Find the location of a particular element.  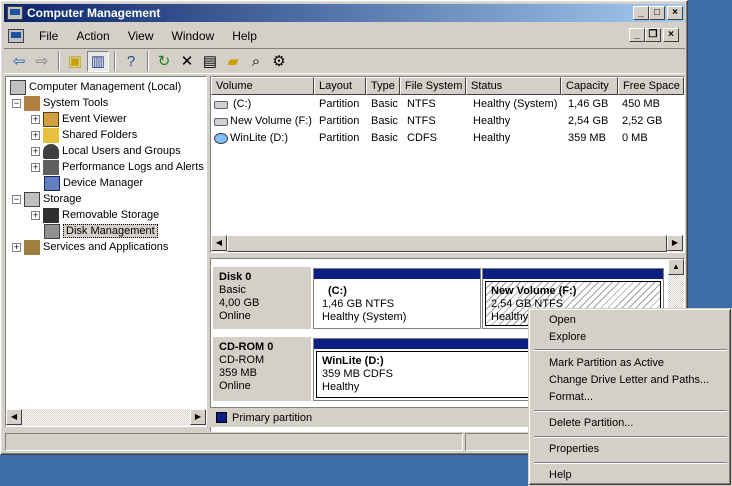

title-bar: Computer Management _ □ × is located at coordinates (344, 13).